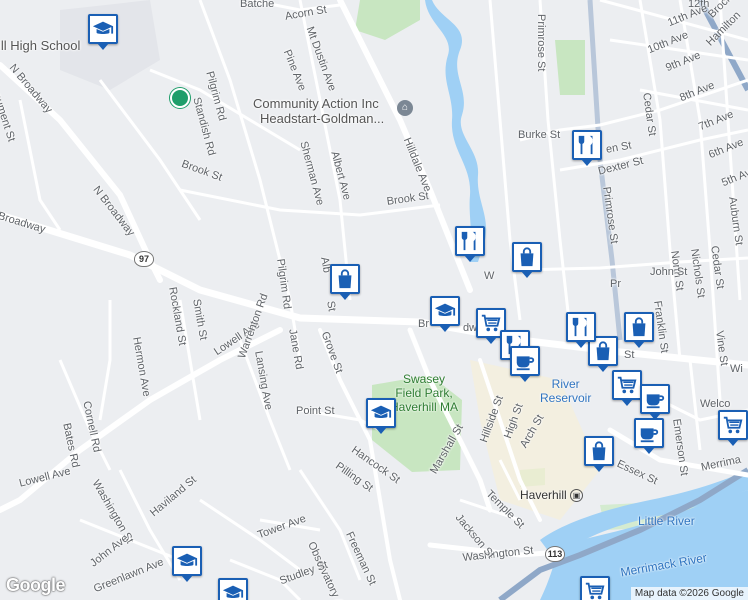 Image resolution: width=748 pixels, height=600 pixels. Describe the element at coordinates (405, 108) in the screenshot. I see `school-place-icon: ⌂` at that location.